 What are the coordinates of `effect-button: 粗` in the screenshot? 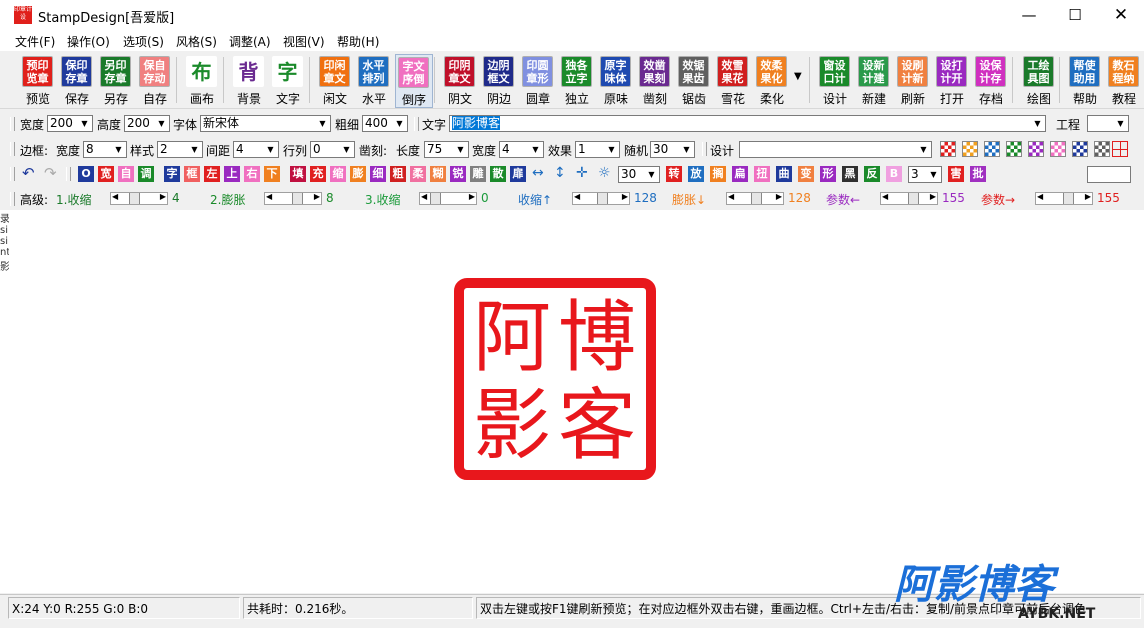 It's located at (398, 174).